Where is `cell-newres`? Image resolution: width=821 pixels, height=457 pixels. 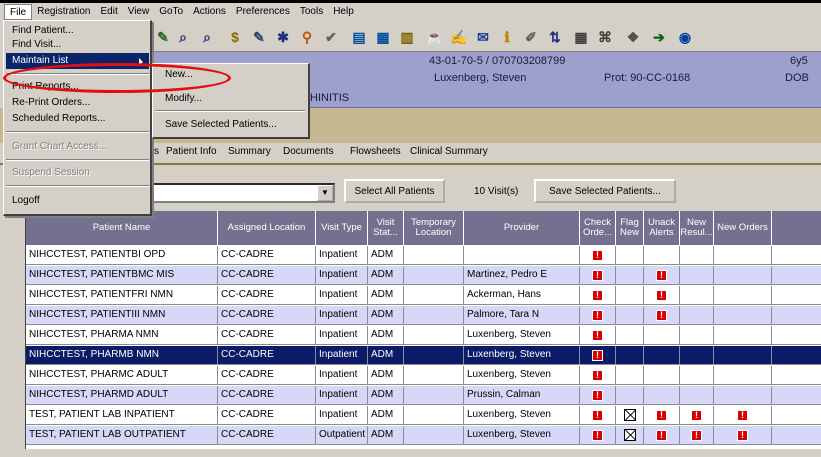 cell-newres is located at coordinates (697, 355).